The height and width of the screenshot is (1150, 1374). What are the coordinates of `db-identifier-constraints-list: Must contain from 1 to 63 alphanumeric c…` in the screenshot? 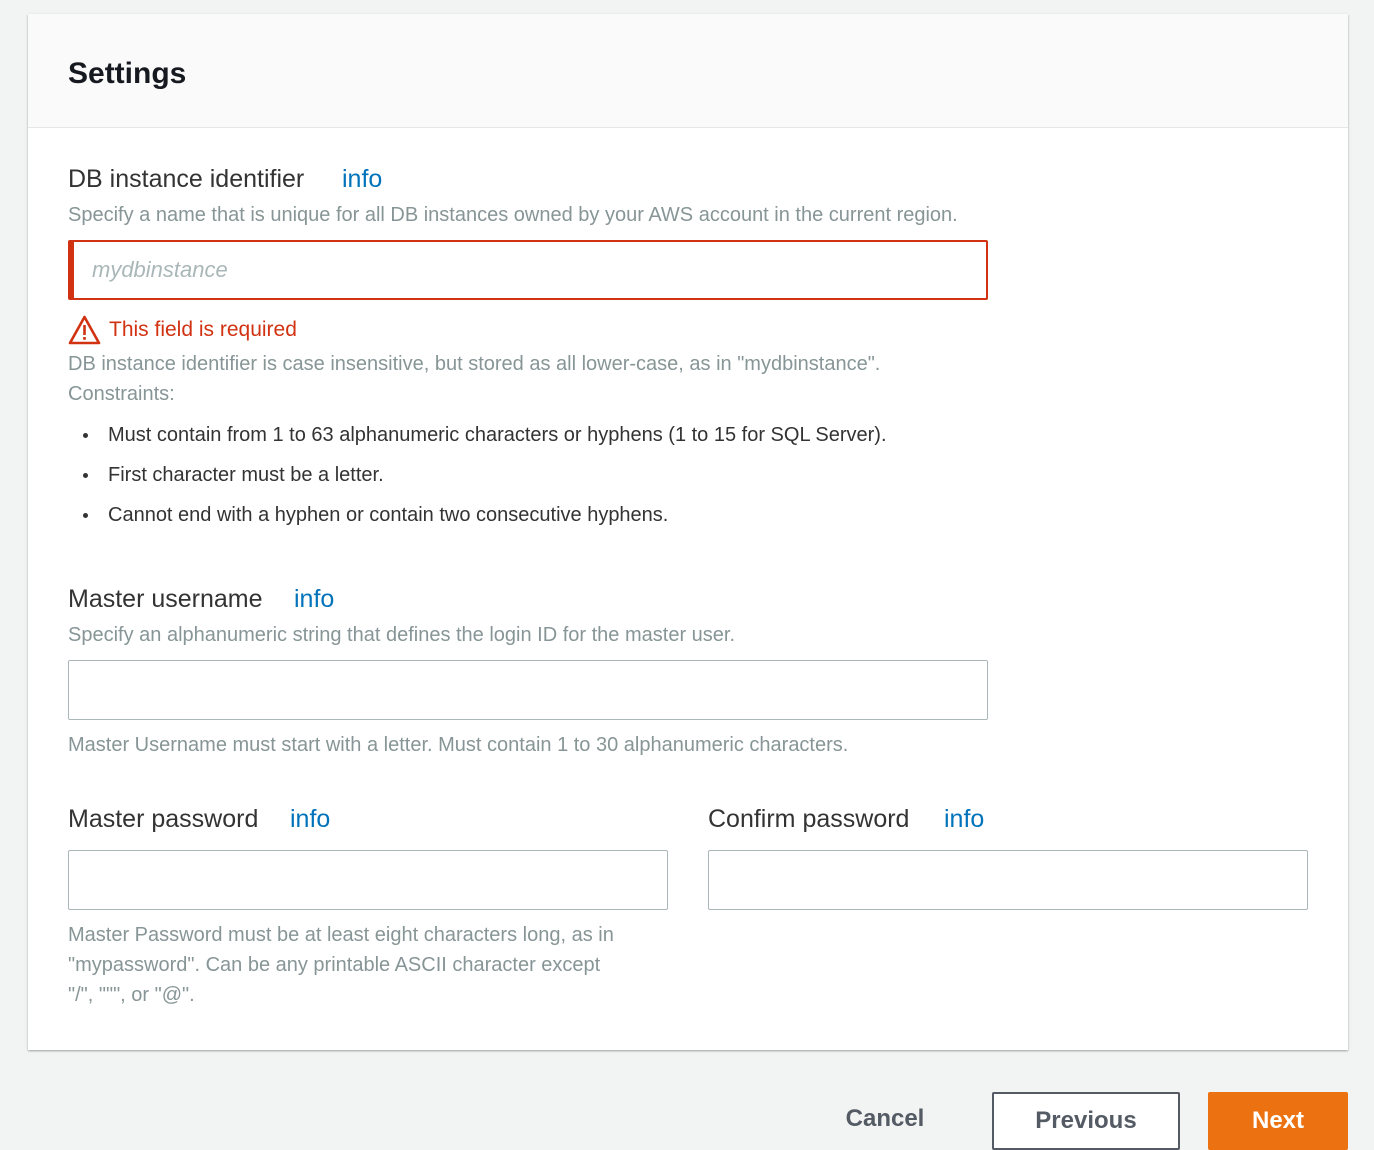 It's located at (477, 475).